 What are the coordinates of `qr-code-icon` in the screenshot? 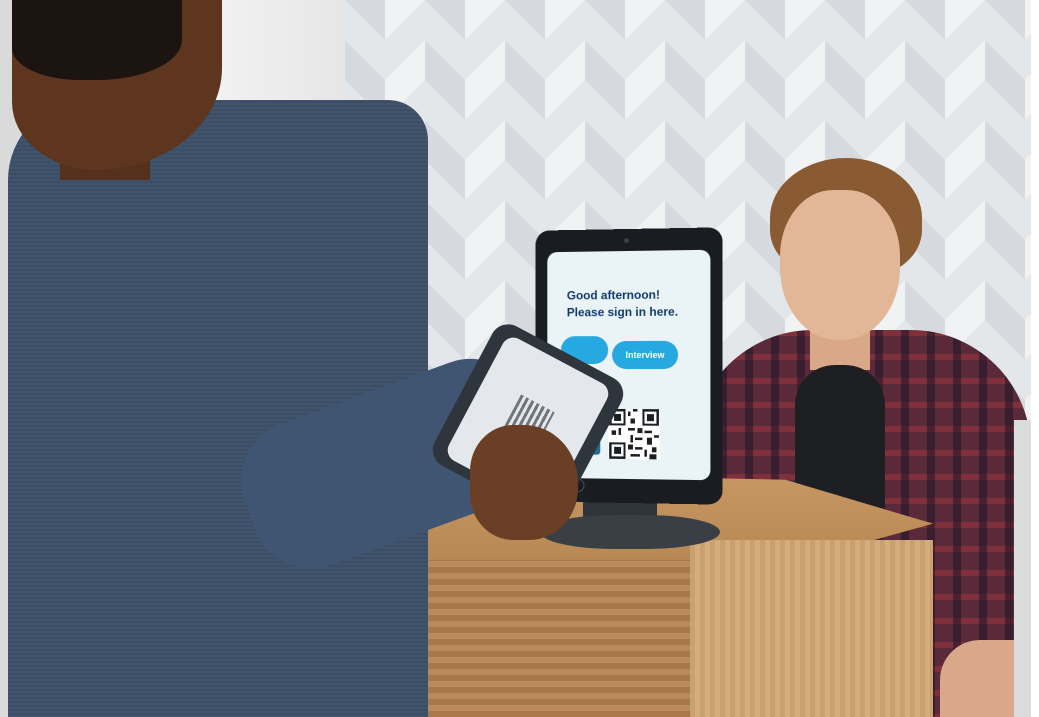 It's located at (634, 434).